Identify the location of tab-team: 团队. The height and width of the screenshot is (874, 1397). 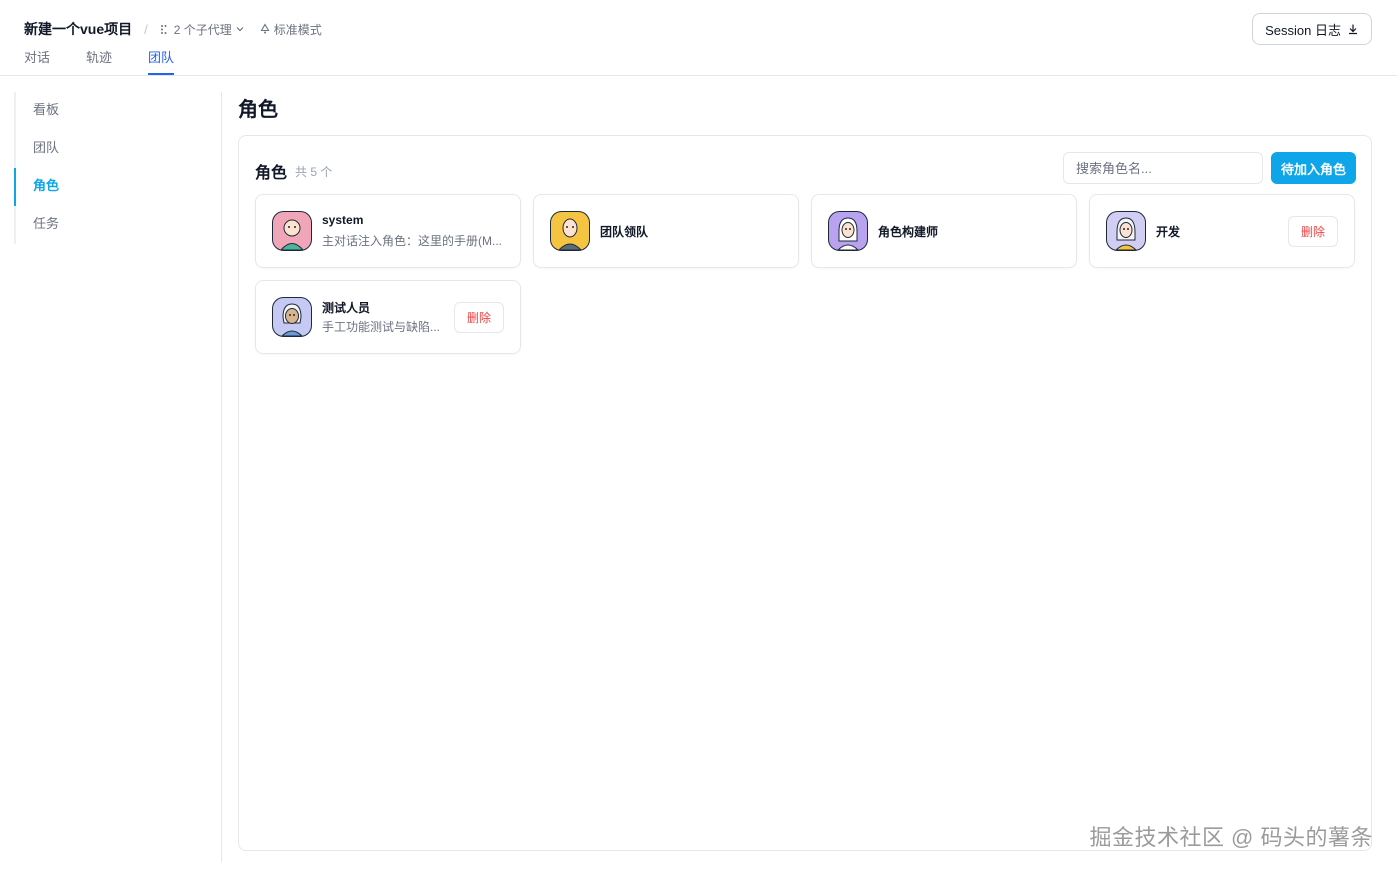
(161, 61).